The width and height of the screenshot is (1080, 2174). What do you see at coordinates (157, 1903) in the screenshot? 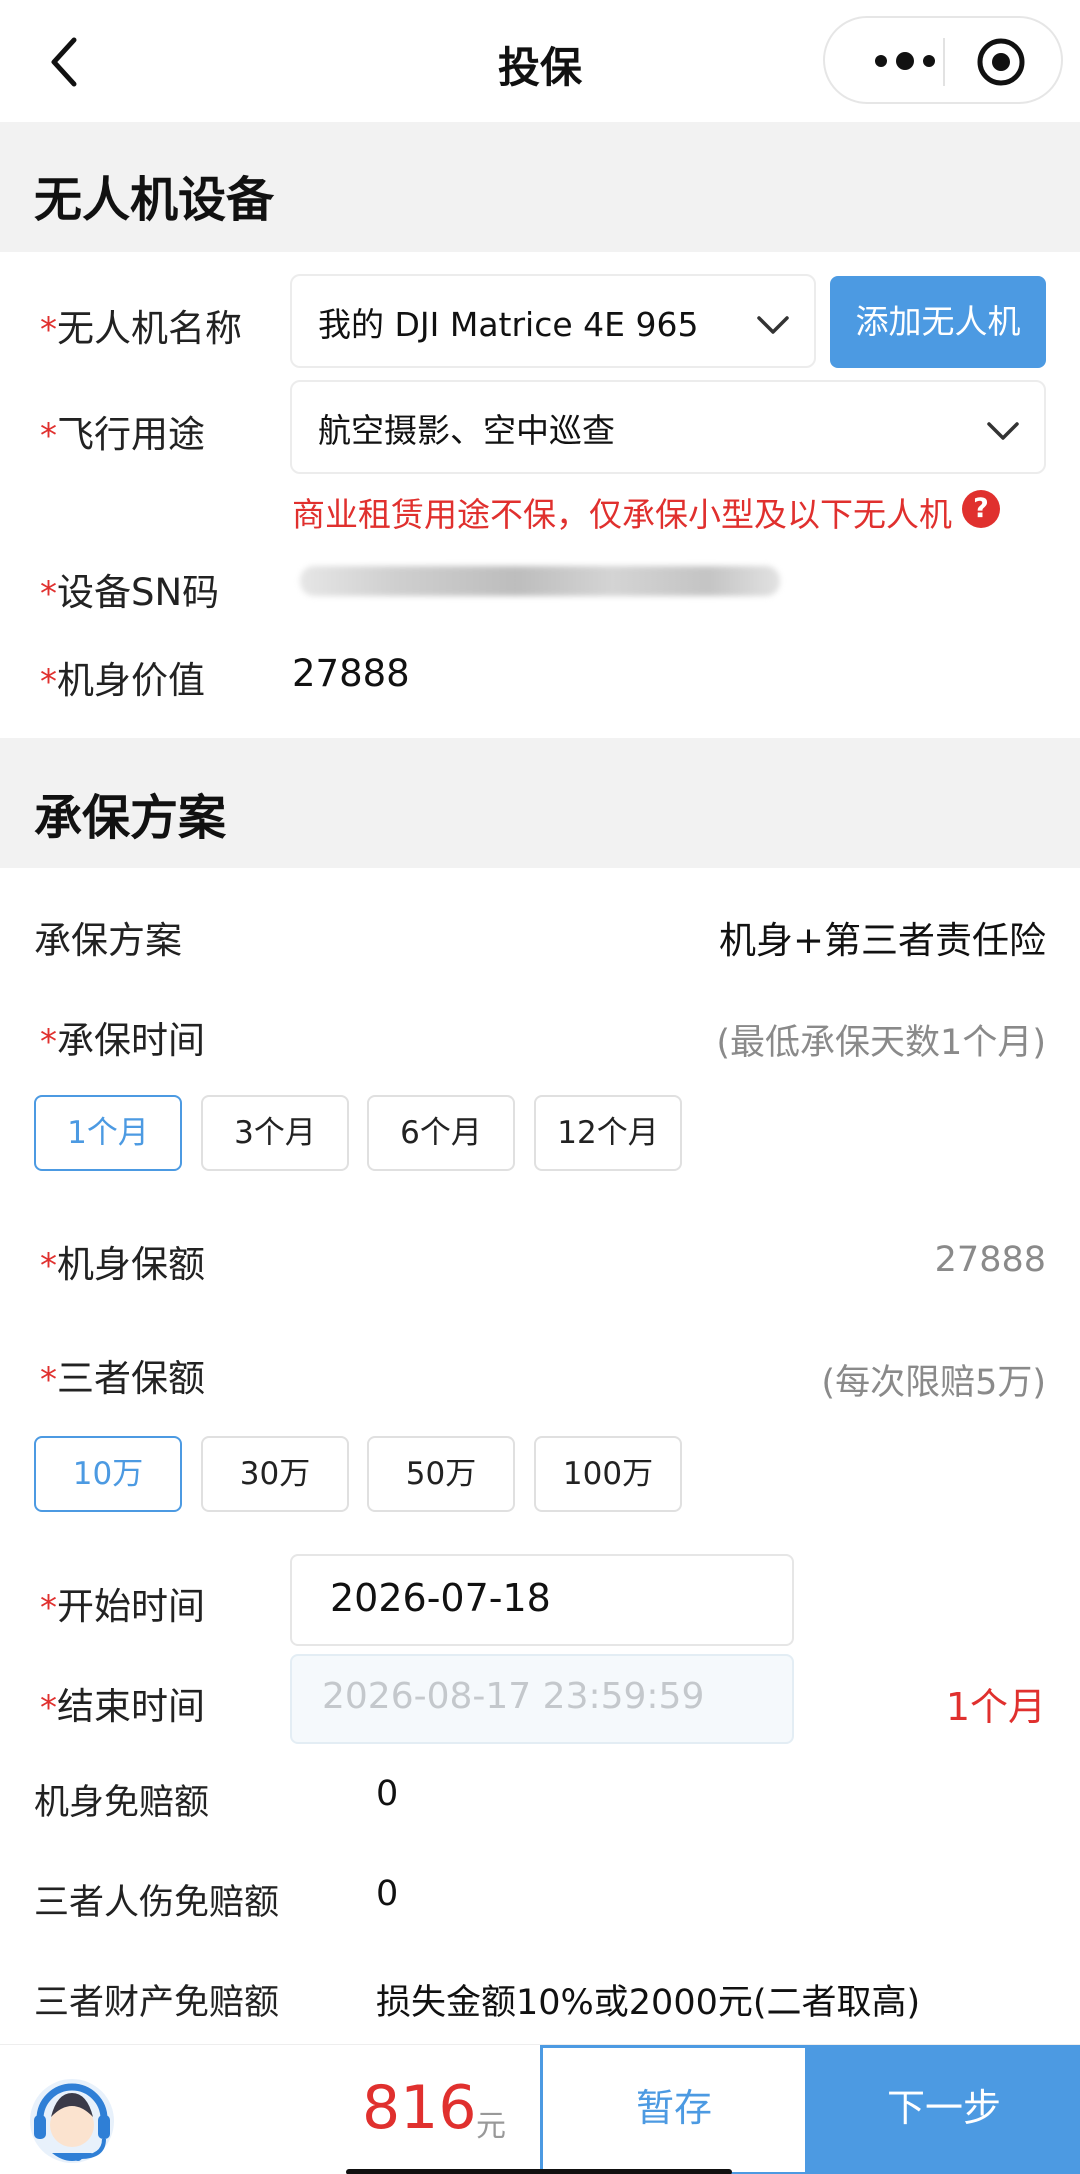
I see `injury-deductible-label: 三者人伤免赔额` at bounding box center [157, 1903].